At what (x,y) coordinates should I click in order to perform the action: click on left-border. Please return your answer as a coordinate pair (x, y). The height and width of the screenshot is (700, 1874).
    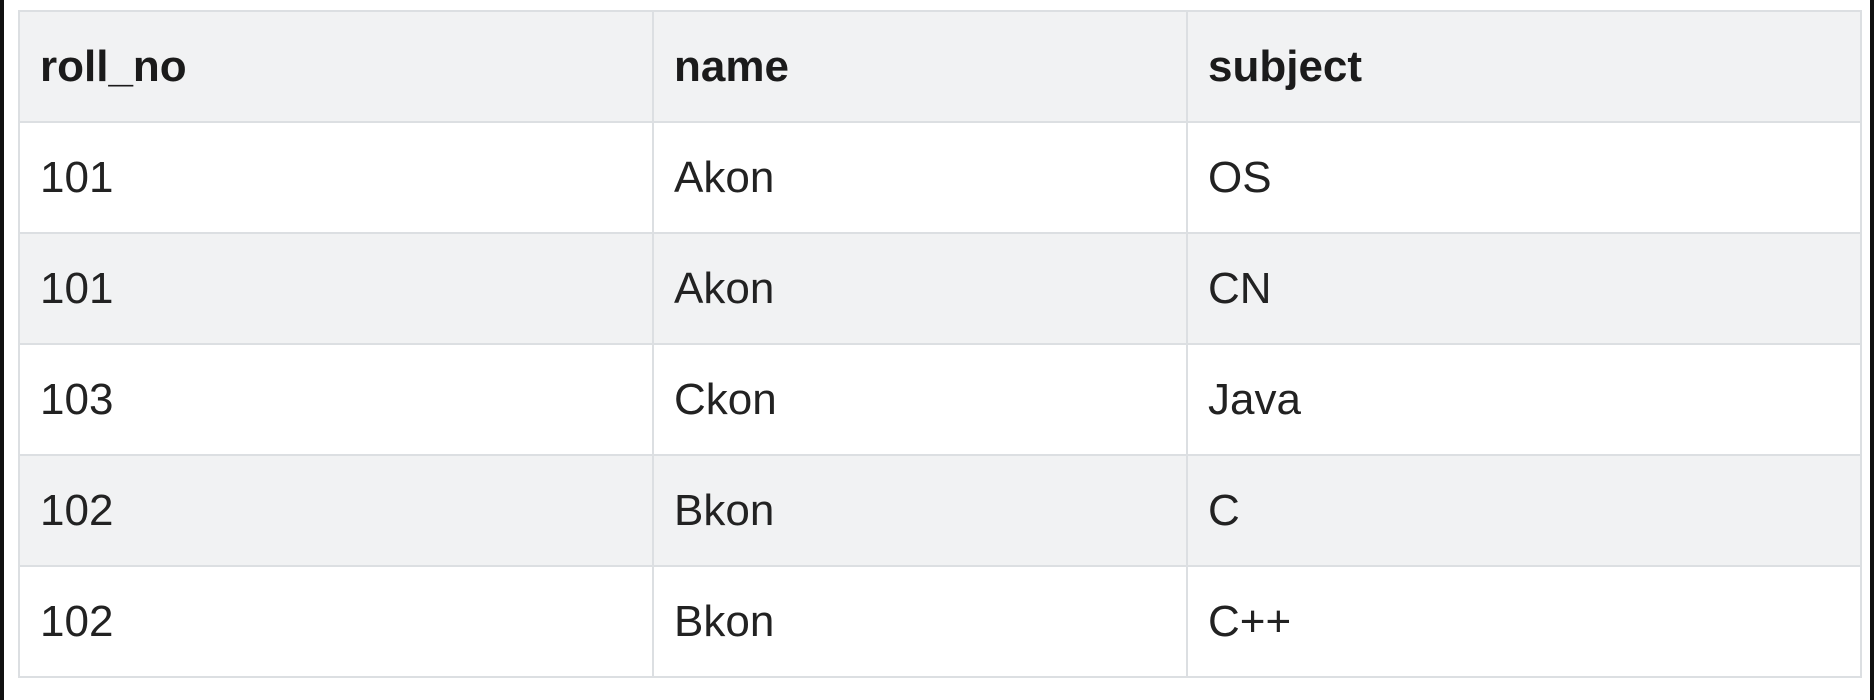
    Looking at the image, I should click on (2, 350).